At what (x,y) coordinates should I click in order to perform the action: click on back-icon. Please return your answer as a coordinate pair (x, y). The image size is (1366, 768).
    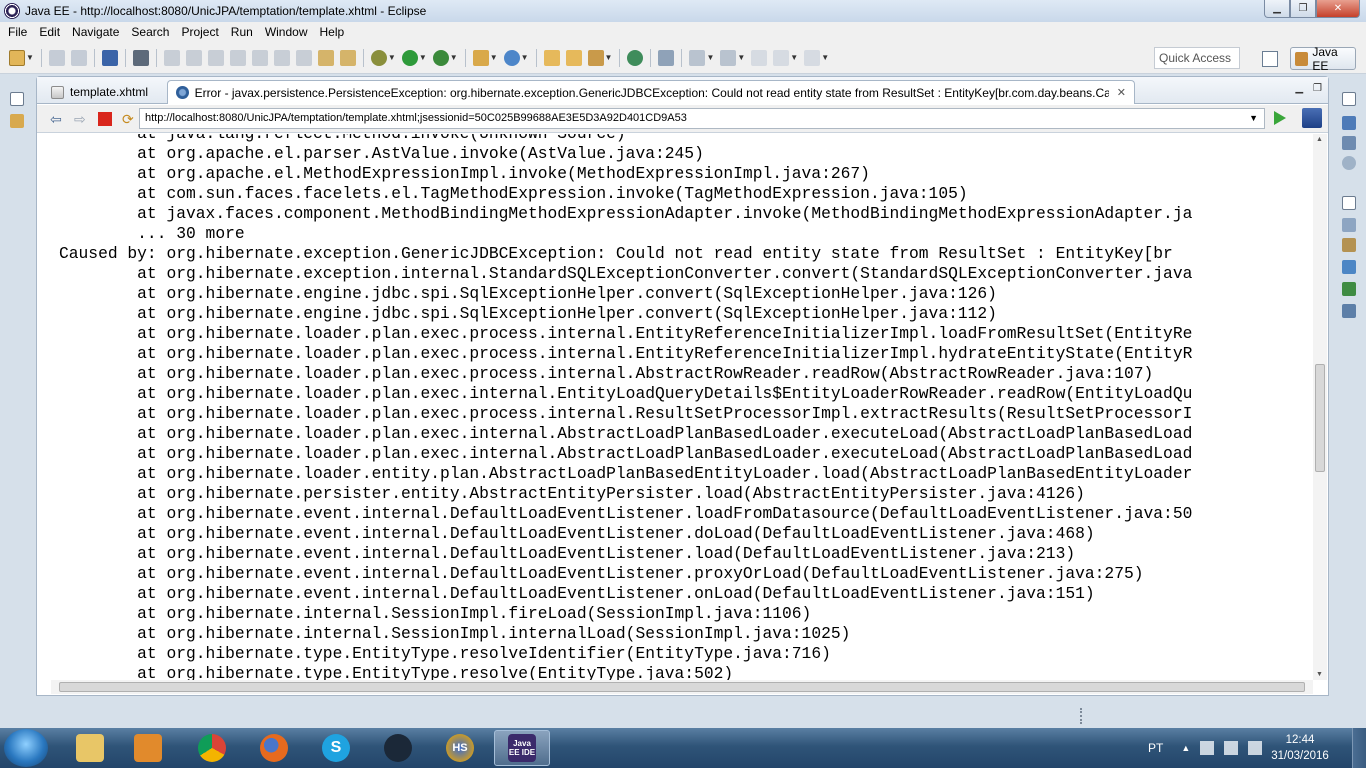
    Looking at the image, I should click on (781, 57).